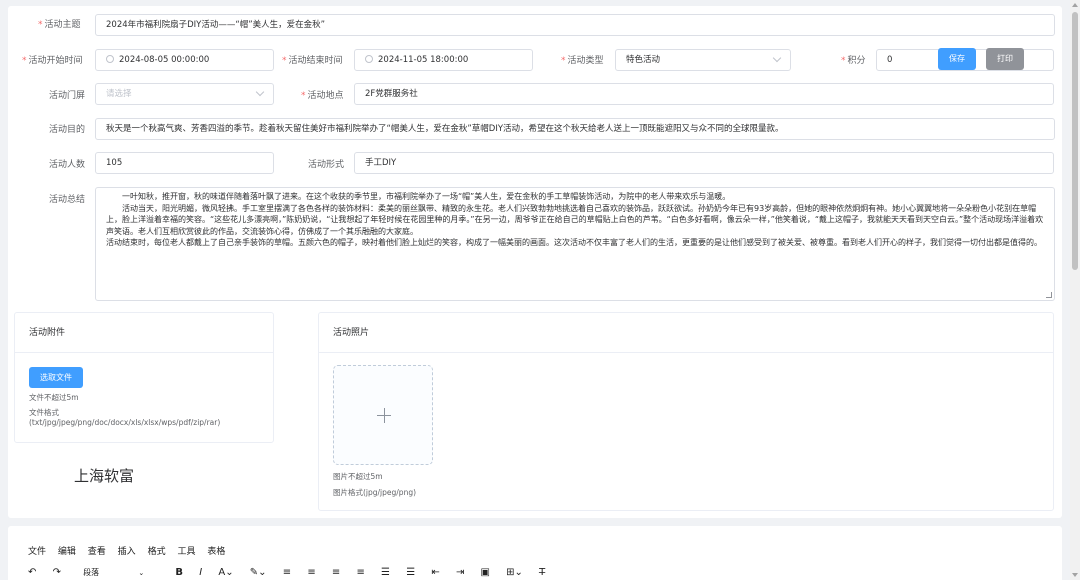  I want to click on menu-view: 查看, so click(97, 552).